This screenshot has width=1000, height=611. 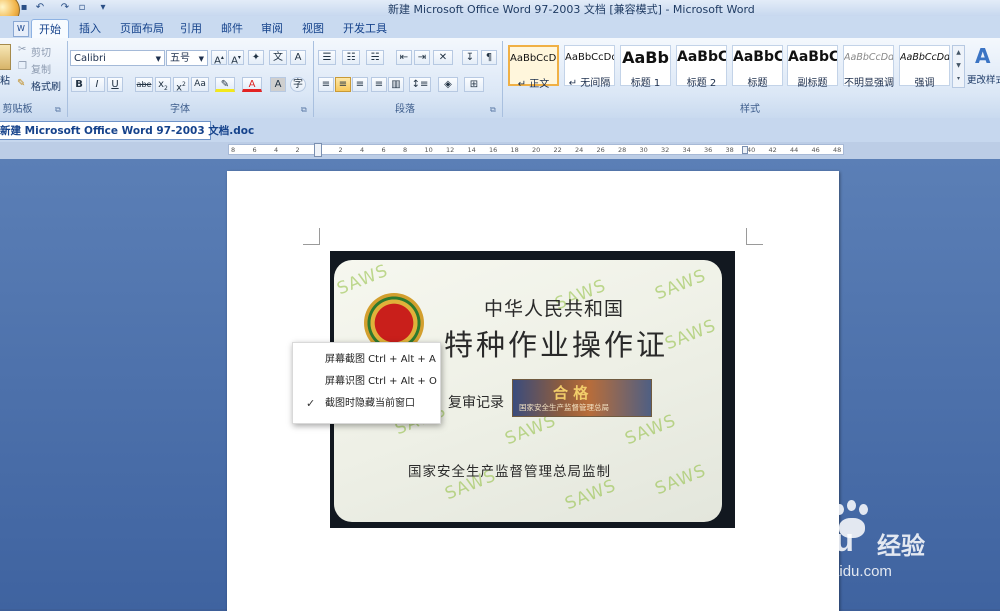 I want to click on chinese-layout-button: ✕, so click(x=443, y=57).